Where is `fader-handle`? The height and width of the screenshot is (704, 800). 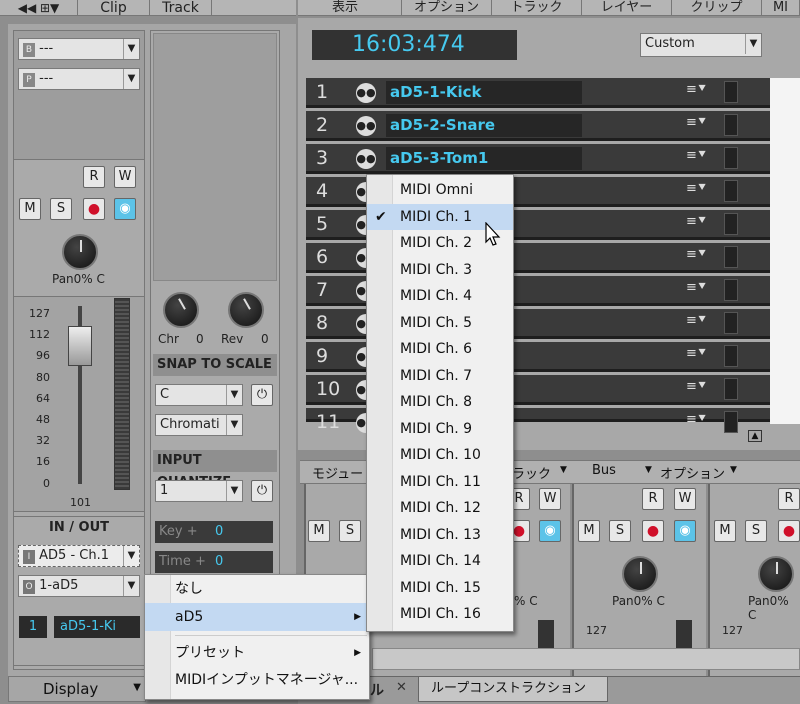
fader-handle is located at coordinates (80, 346).